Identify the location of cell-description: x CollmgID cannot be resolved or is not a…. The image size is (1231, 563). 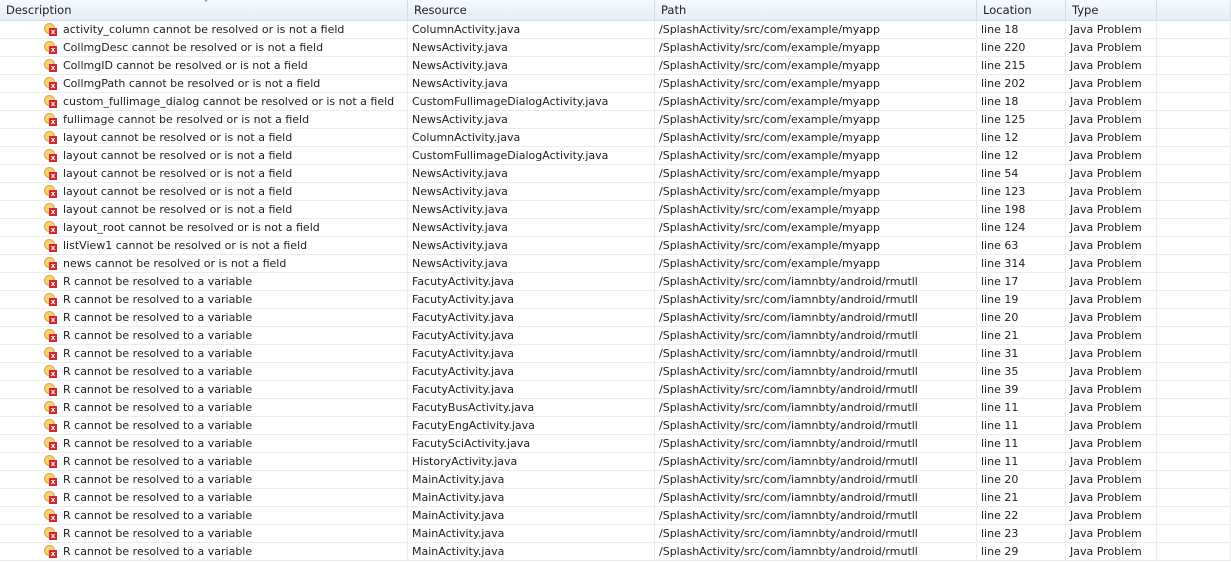
(204, 65).